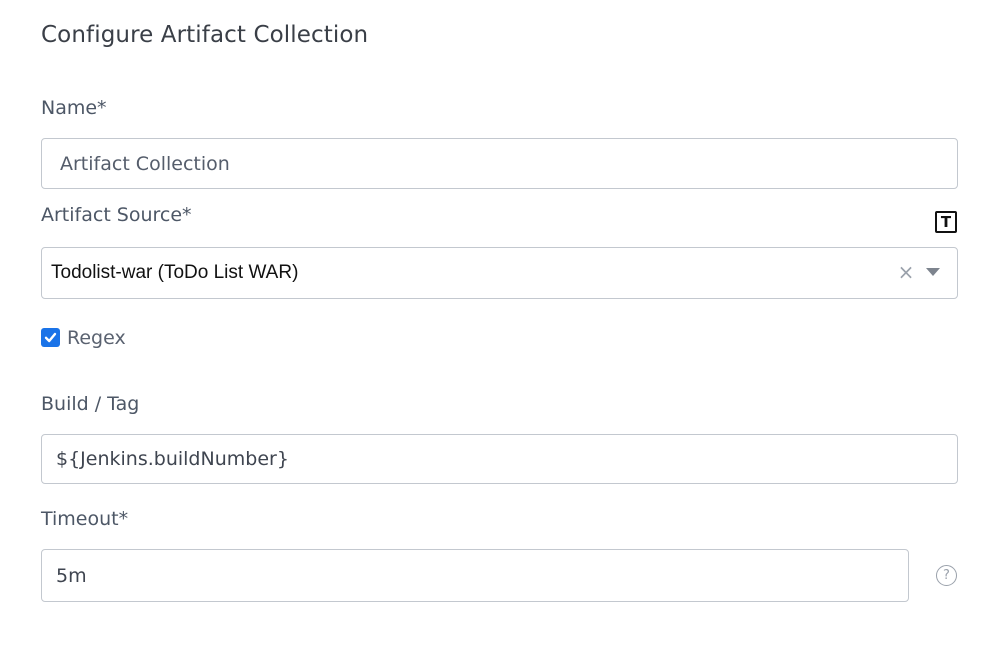 This screenshot has height=670, width=1000. What do you see at coordinates (906, 272) in the screenshot?
I see `clear-x-icon: ×` at bounding box center [906, 272].